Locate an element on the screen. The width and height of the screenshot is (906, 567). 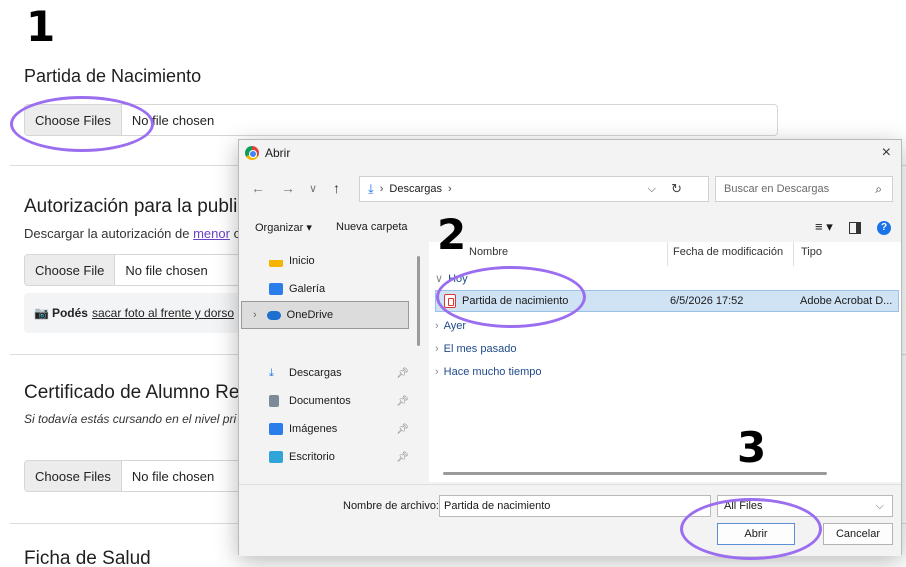
sidebar-item-downloads: ⤓ Descargas 📌︎ is located at coordinates (339, 373).